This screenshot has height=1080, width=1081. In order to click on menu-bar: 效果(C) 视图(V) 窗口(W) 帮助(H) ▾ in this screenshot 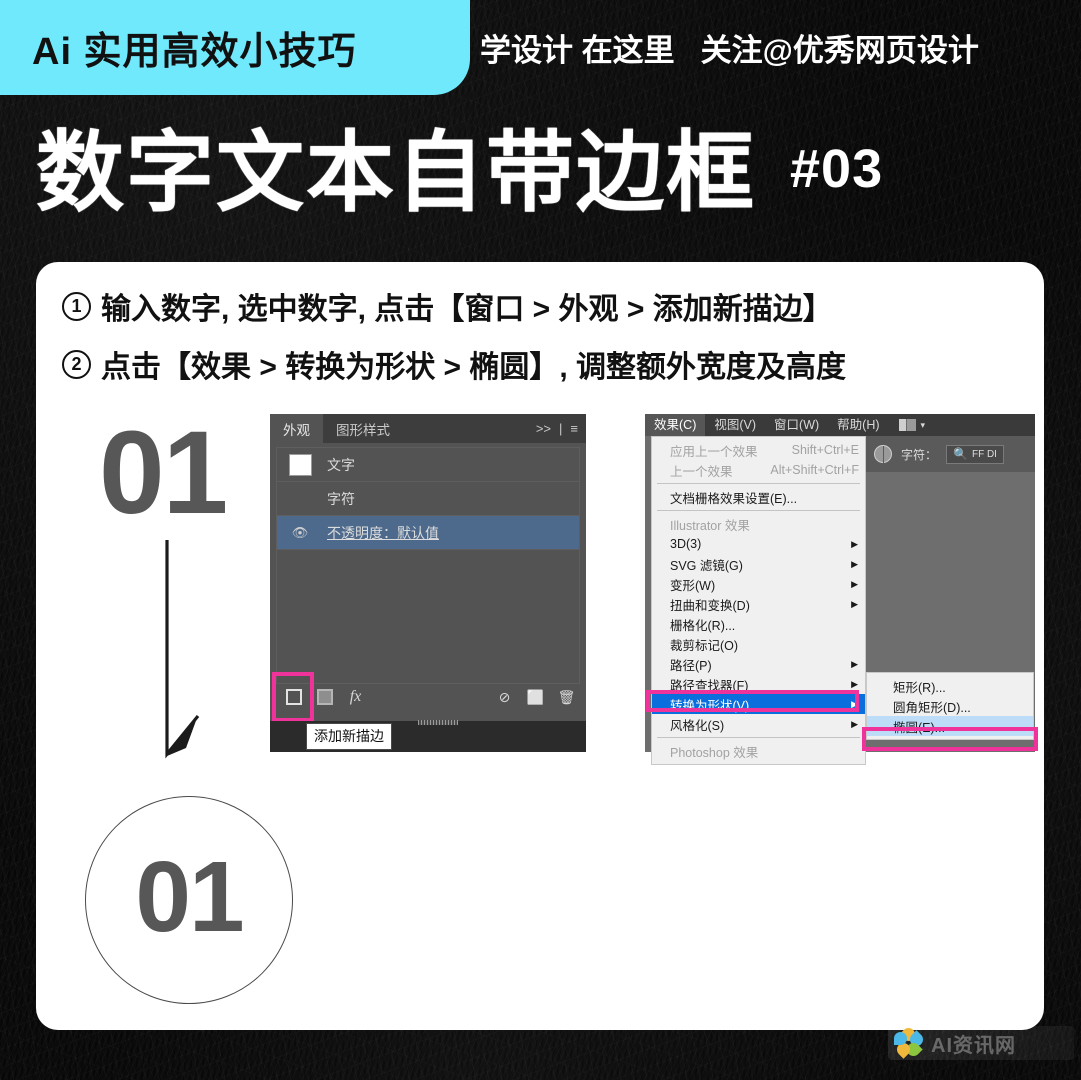, I will do `click(840, 425)`.